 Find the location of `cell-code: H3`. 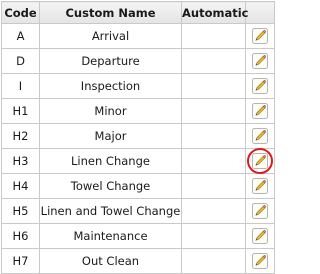

cell-code: H3 is located at coordinates (20, 161).